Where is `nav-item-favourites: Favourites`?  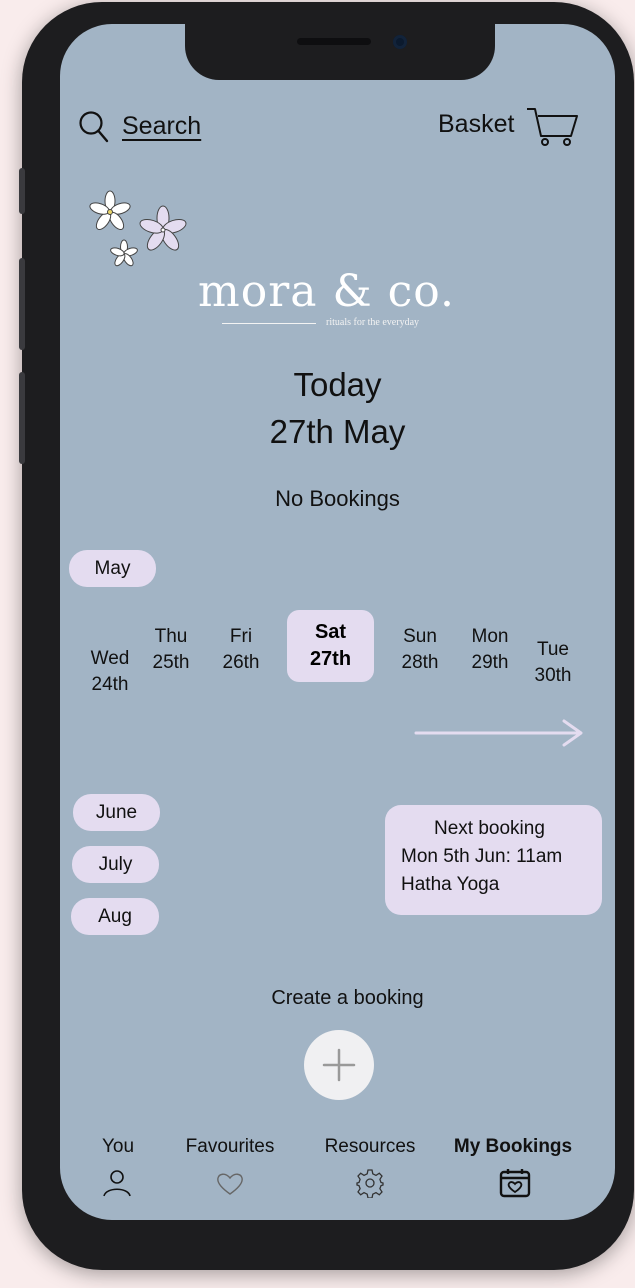 nav-item-favourites: Favourites is located at coordinates (230, 1169).